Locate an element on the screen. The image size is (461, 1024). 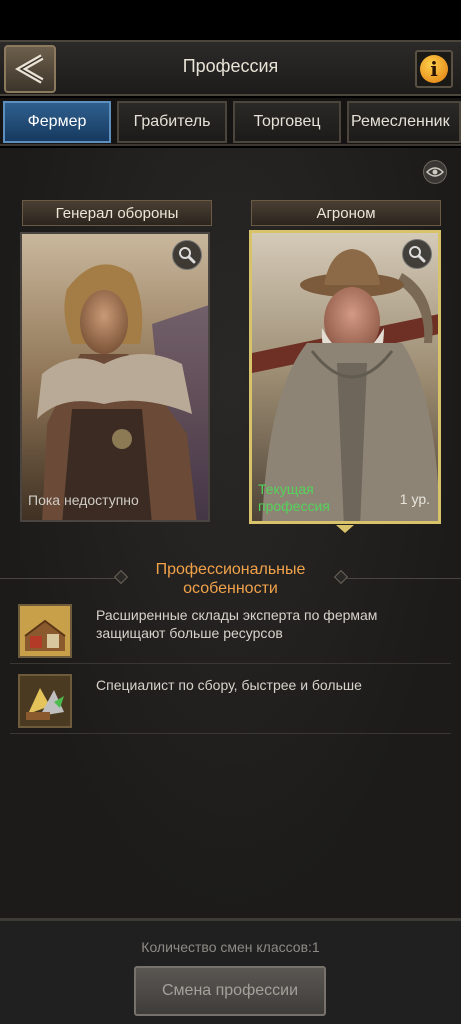
tab-farmer: Фермер is located at coordinates (57, 122).